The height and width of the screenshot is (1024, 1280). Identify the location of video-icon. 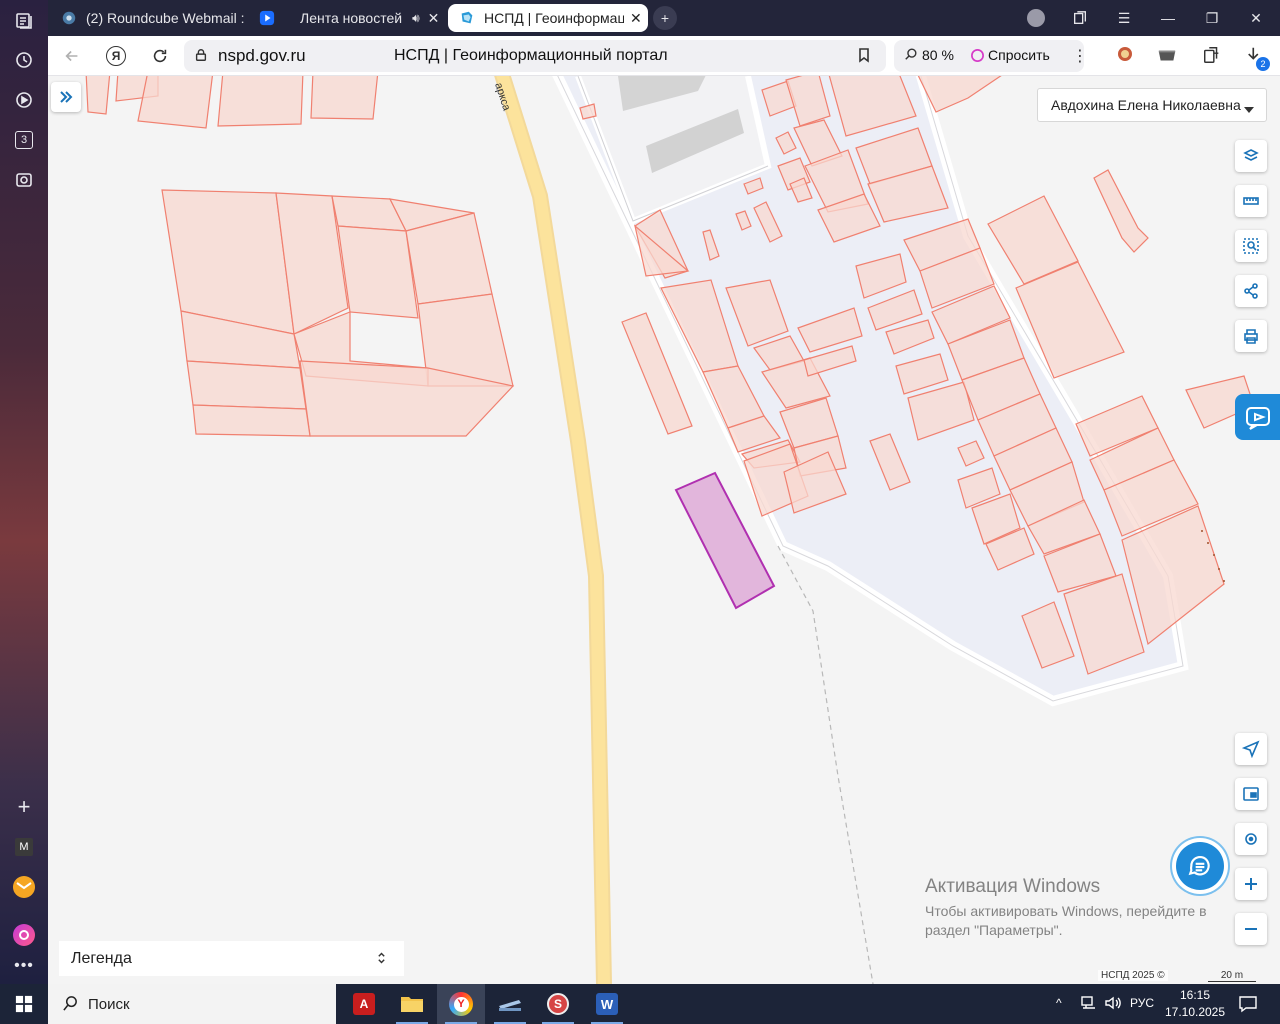
(24, 100).